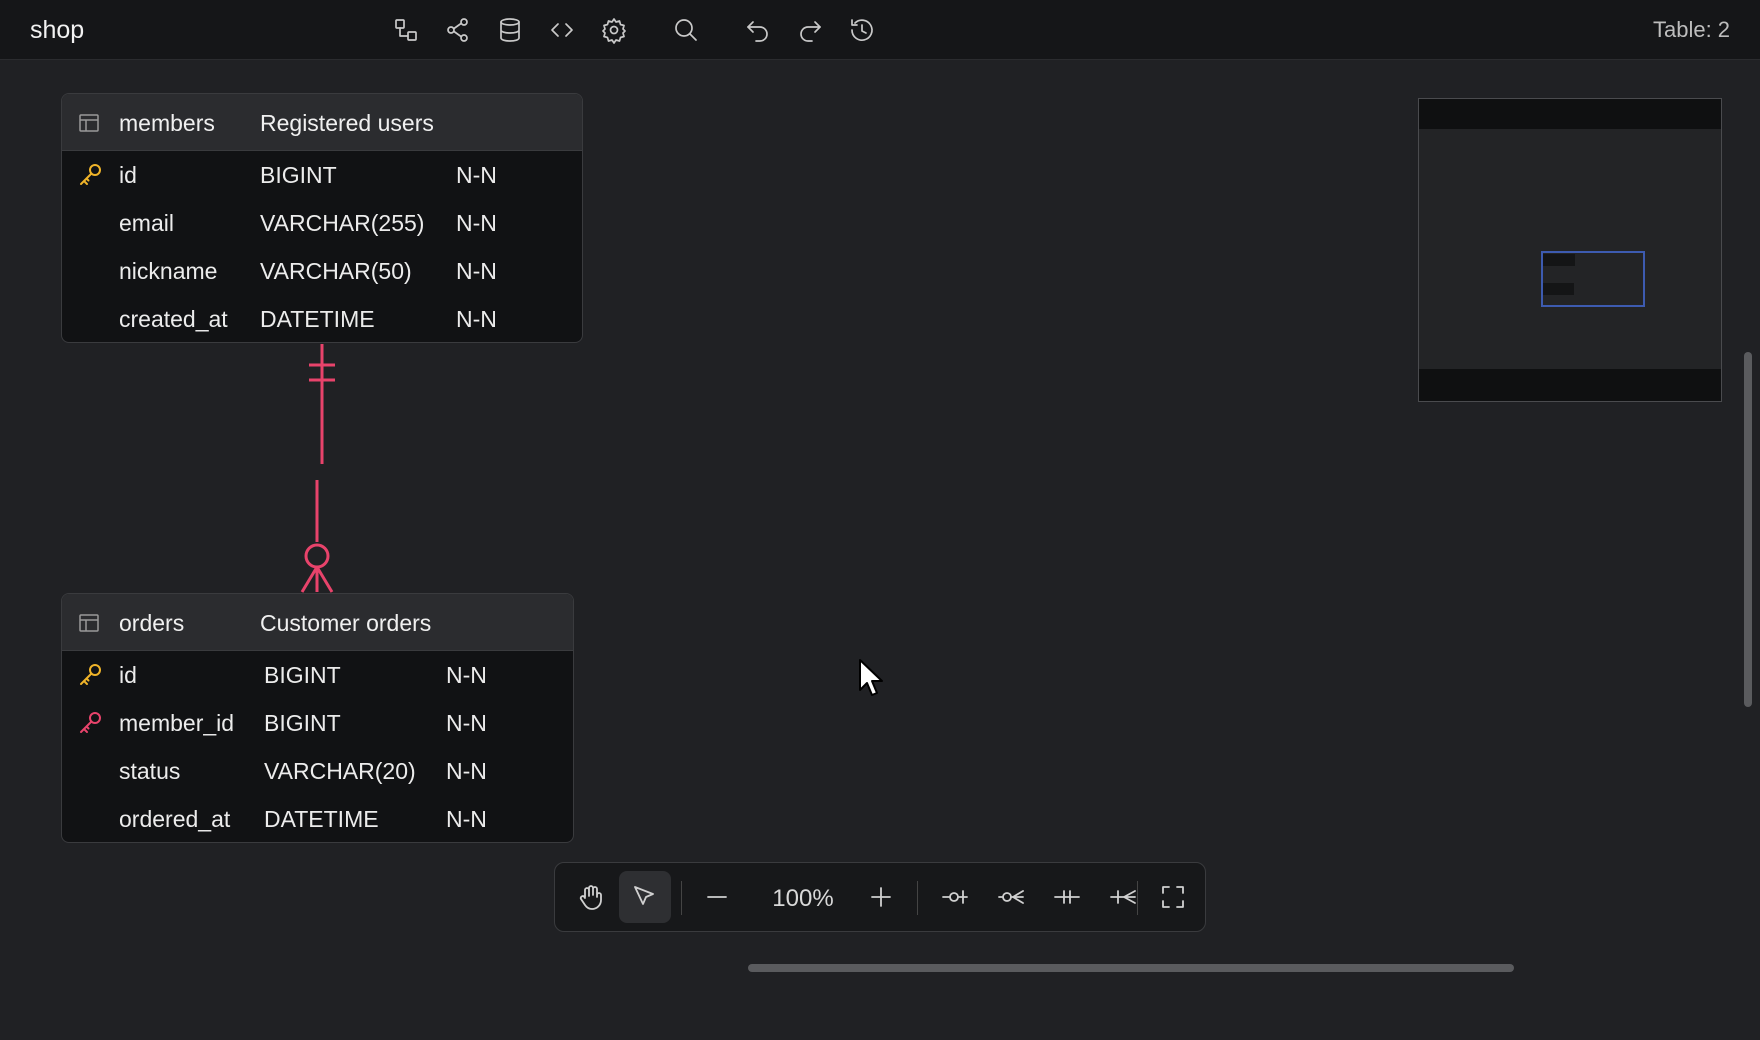 Image resolution: width=1760 pixels, height=1040 pixels. I want to click on foreign-key-icon, so click(90, 723).